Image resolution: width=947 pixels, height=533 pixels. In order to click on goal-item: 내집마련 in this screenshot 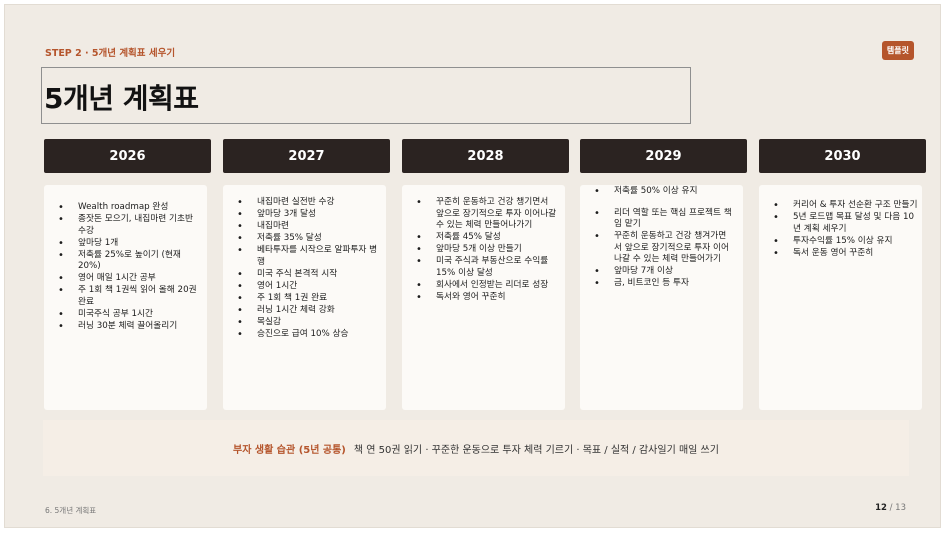, I will do `click(309, 227)`.